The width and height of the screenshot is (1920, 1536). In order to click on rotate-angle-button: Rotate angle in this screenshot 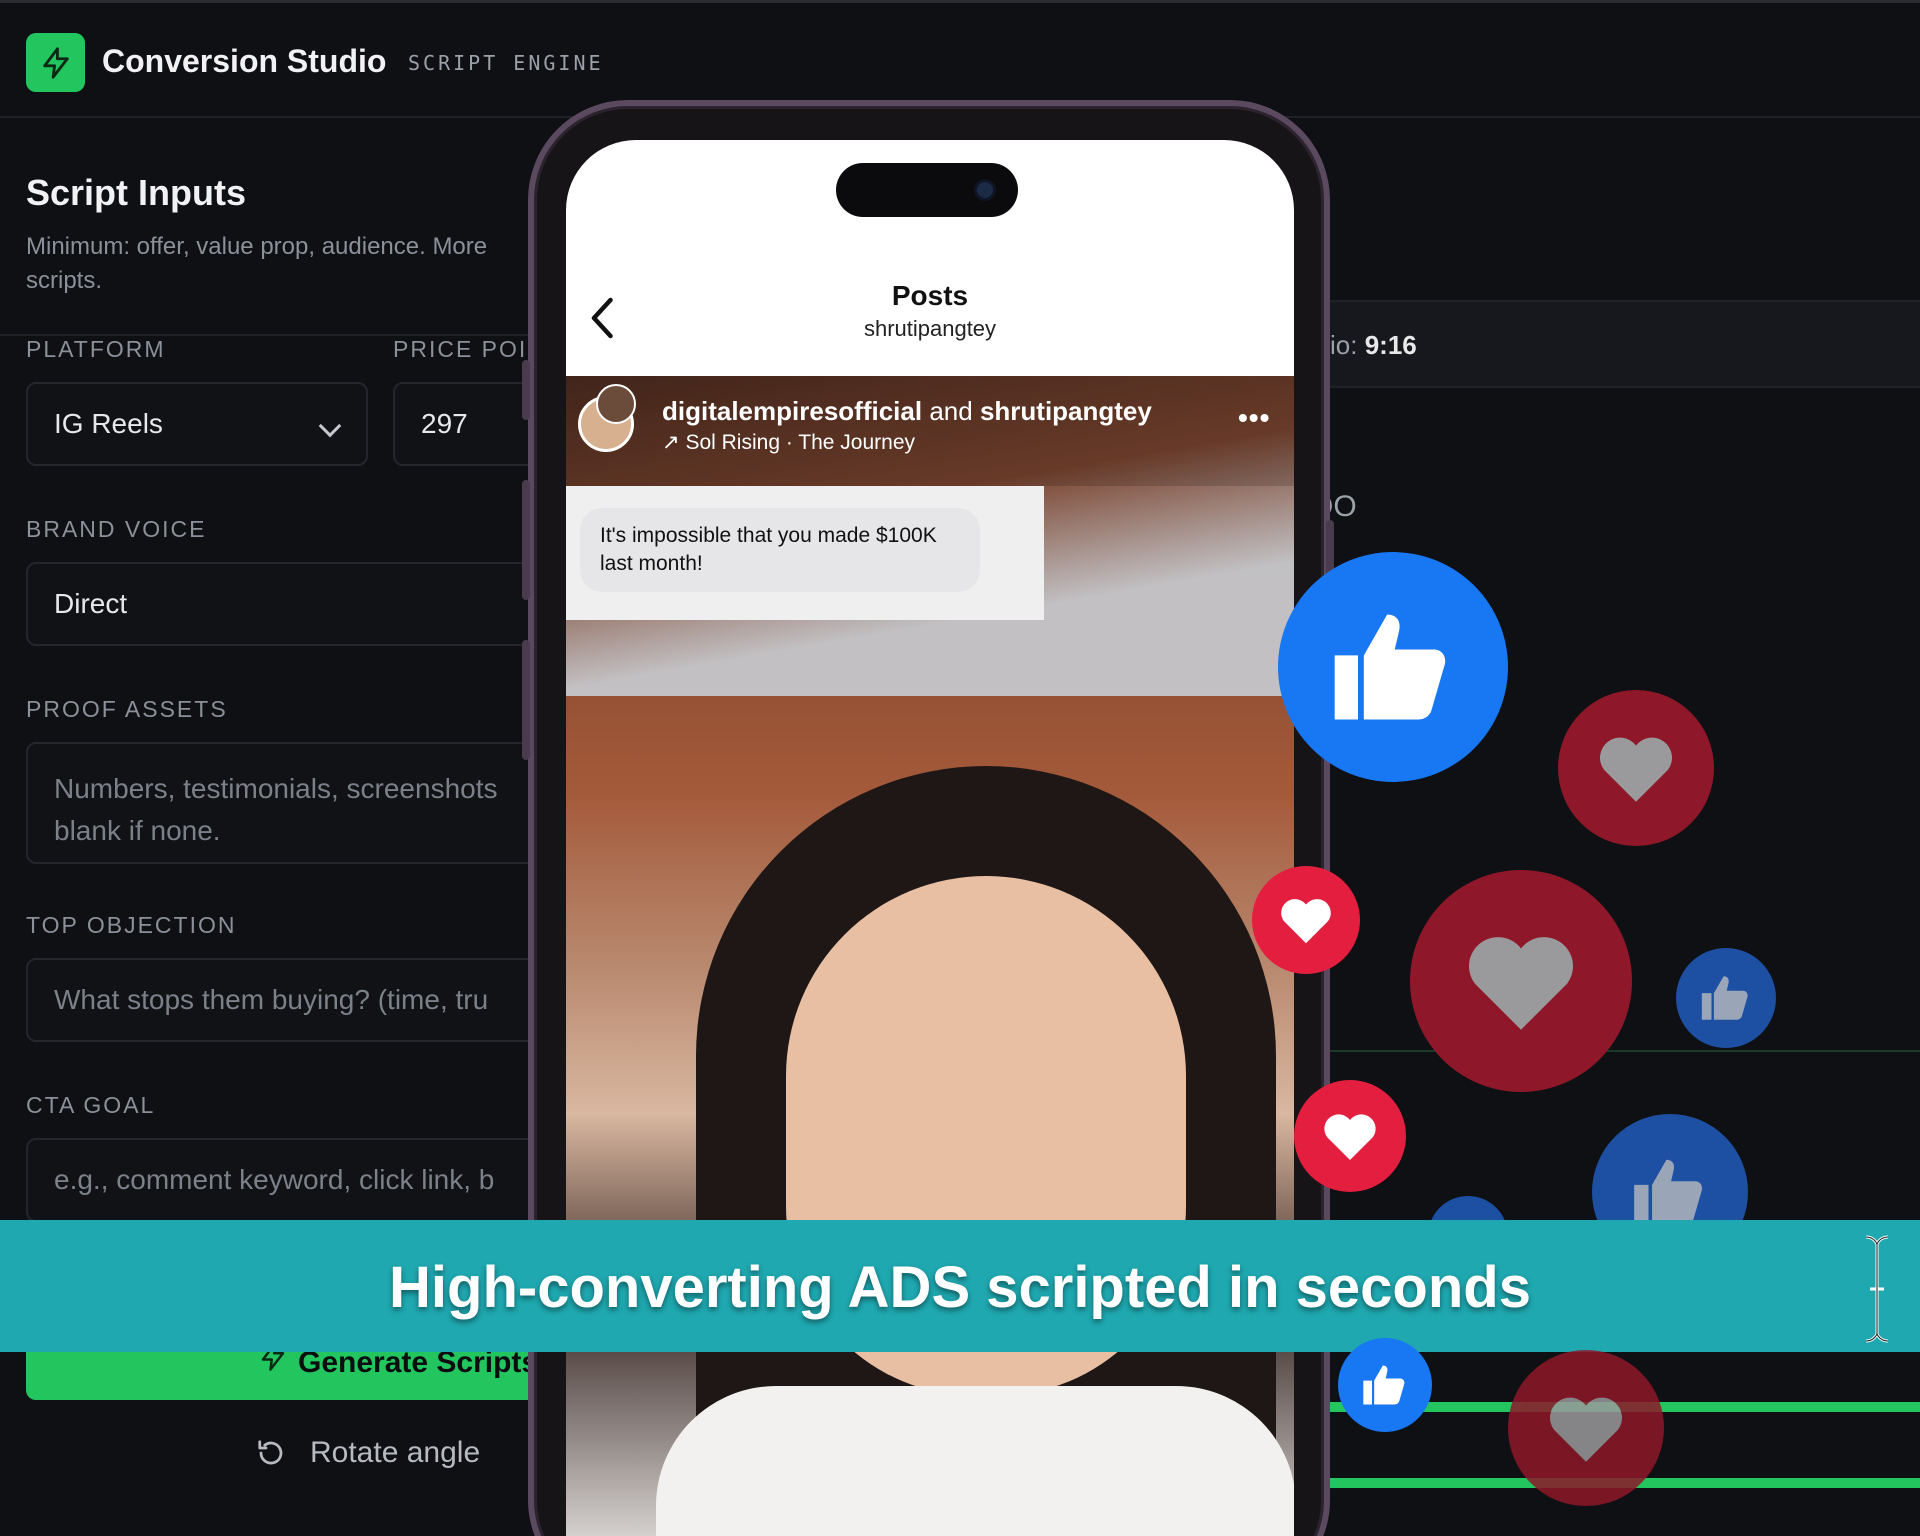, I will do `click(368, 1453)`.